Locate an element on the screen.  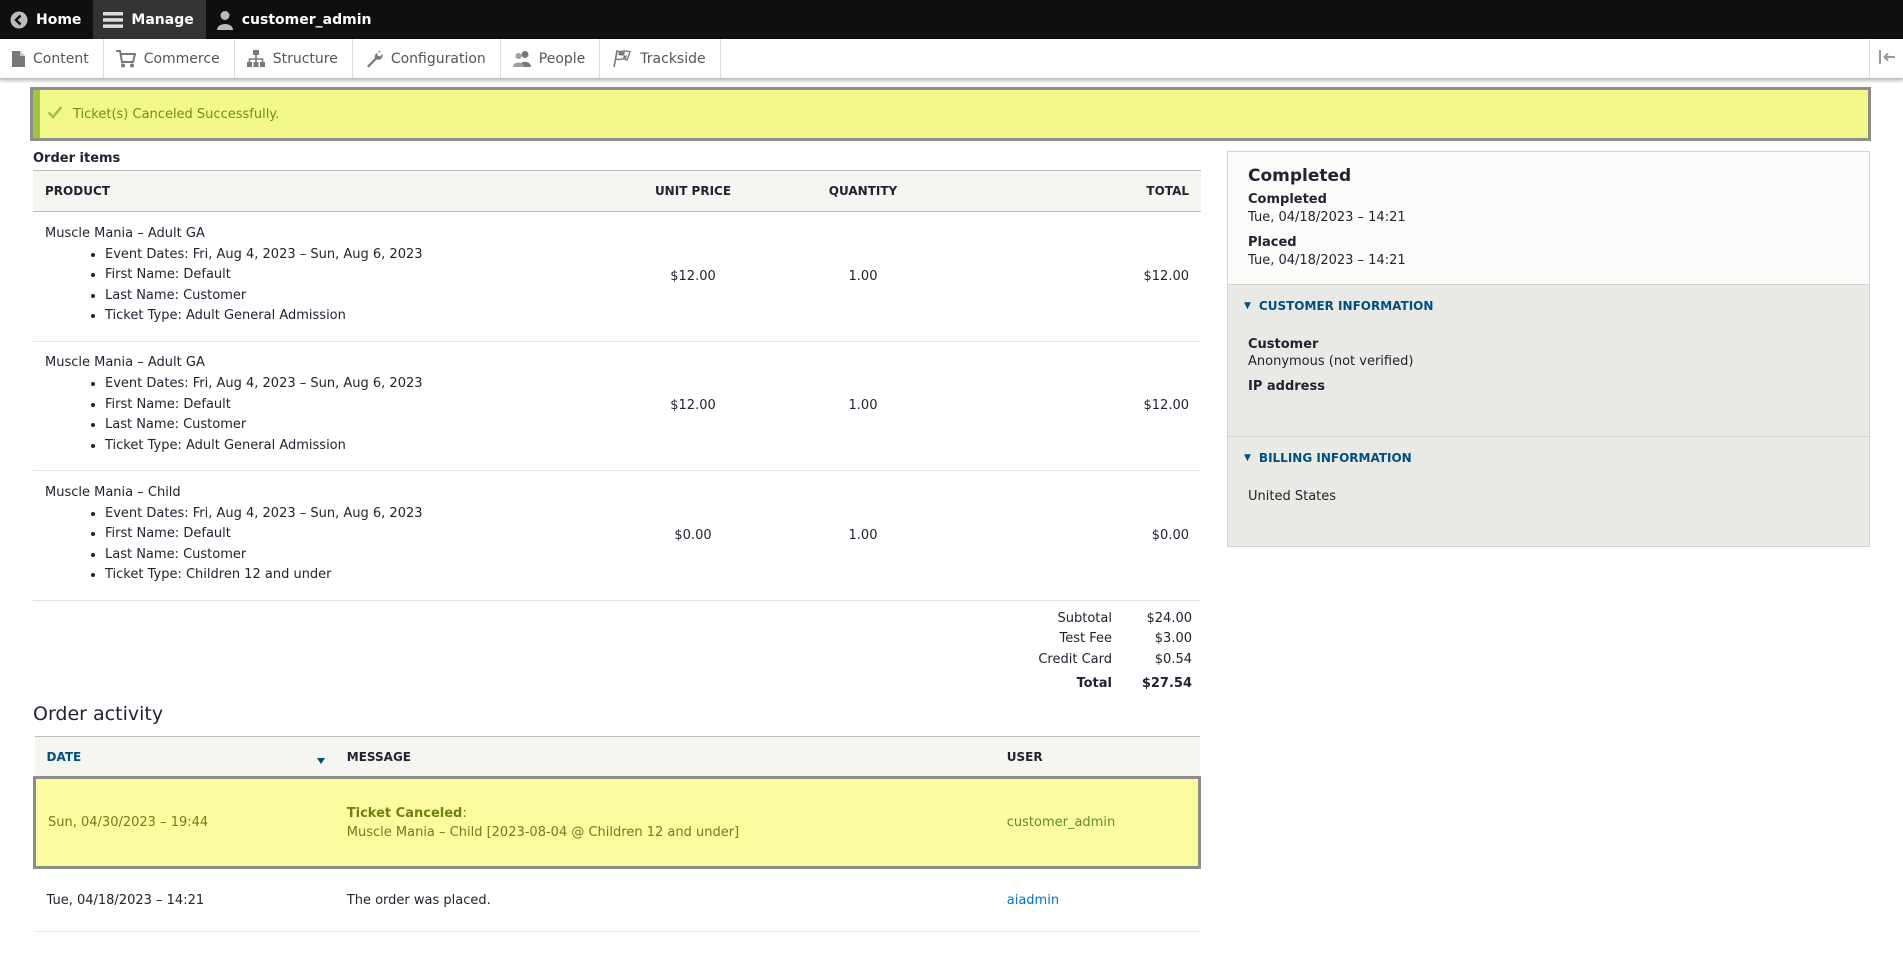
tray-item-people: People is located at coordinates (551, 58).